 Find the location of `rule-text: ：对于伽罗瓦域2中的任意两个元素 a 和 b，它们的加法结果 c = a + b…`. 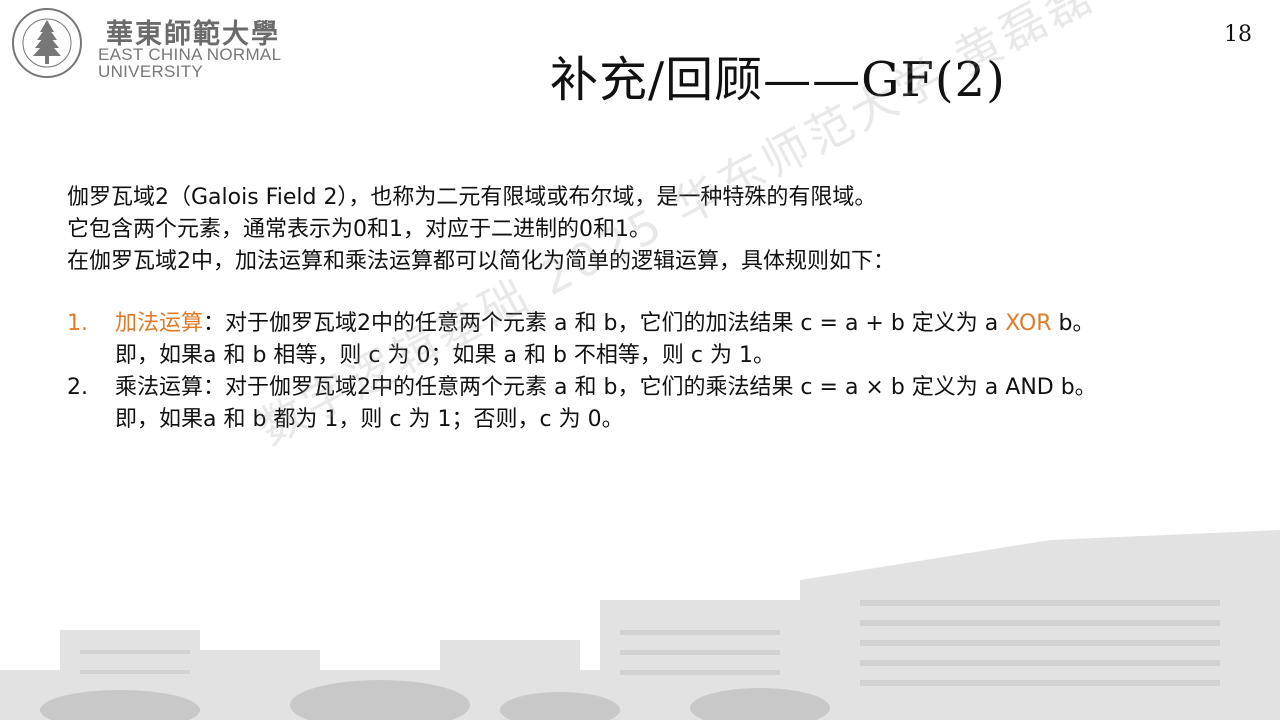

rule-text: ：对于伽罗瓦域2中的任意两个元素 a 和 b，它们的加法结果 c = a + b… is located at coordinates (604, 323).